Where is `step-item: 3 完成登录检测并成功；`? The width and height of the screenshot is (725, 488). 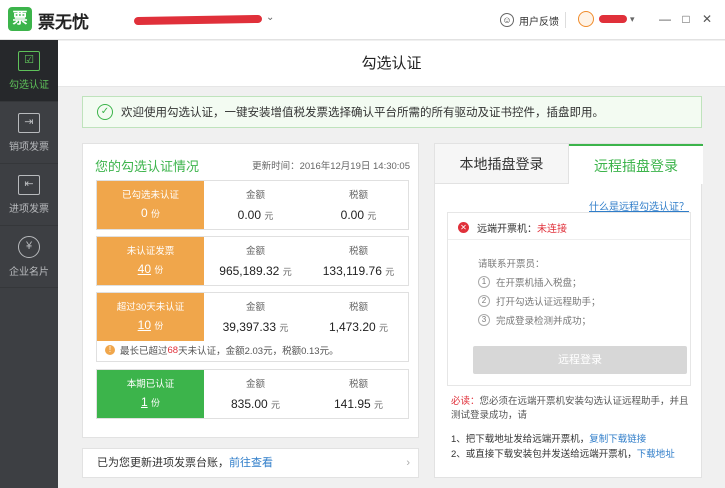
step-item: 3 完成登录检测并成功； is located at coordinates (534, 320).